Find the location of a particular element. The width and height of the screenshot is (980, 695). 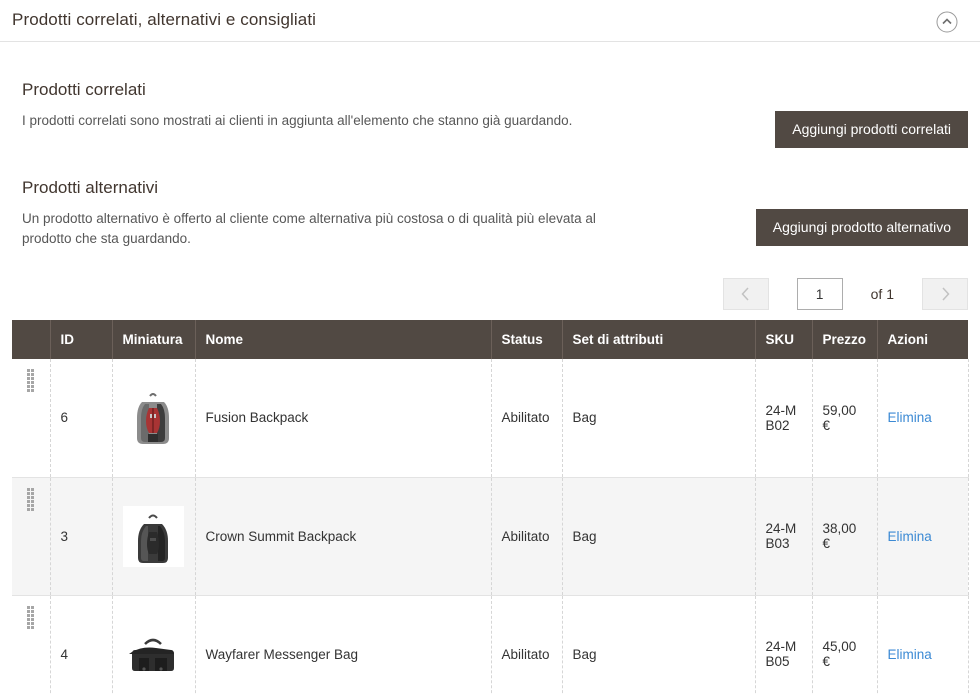

page-count-label: of 1 is located at coordinates (882, 294).